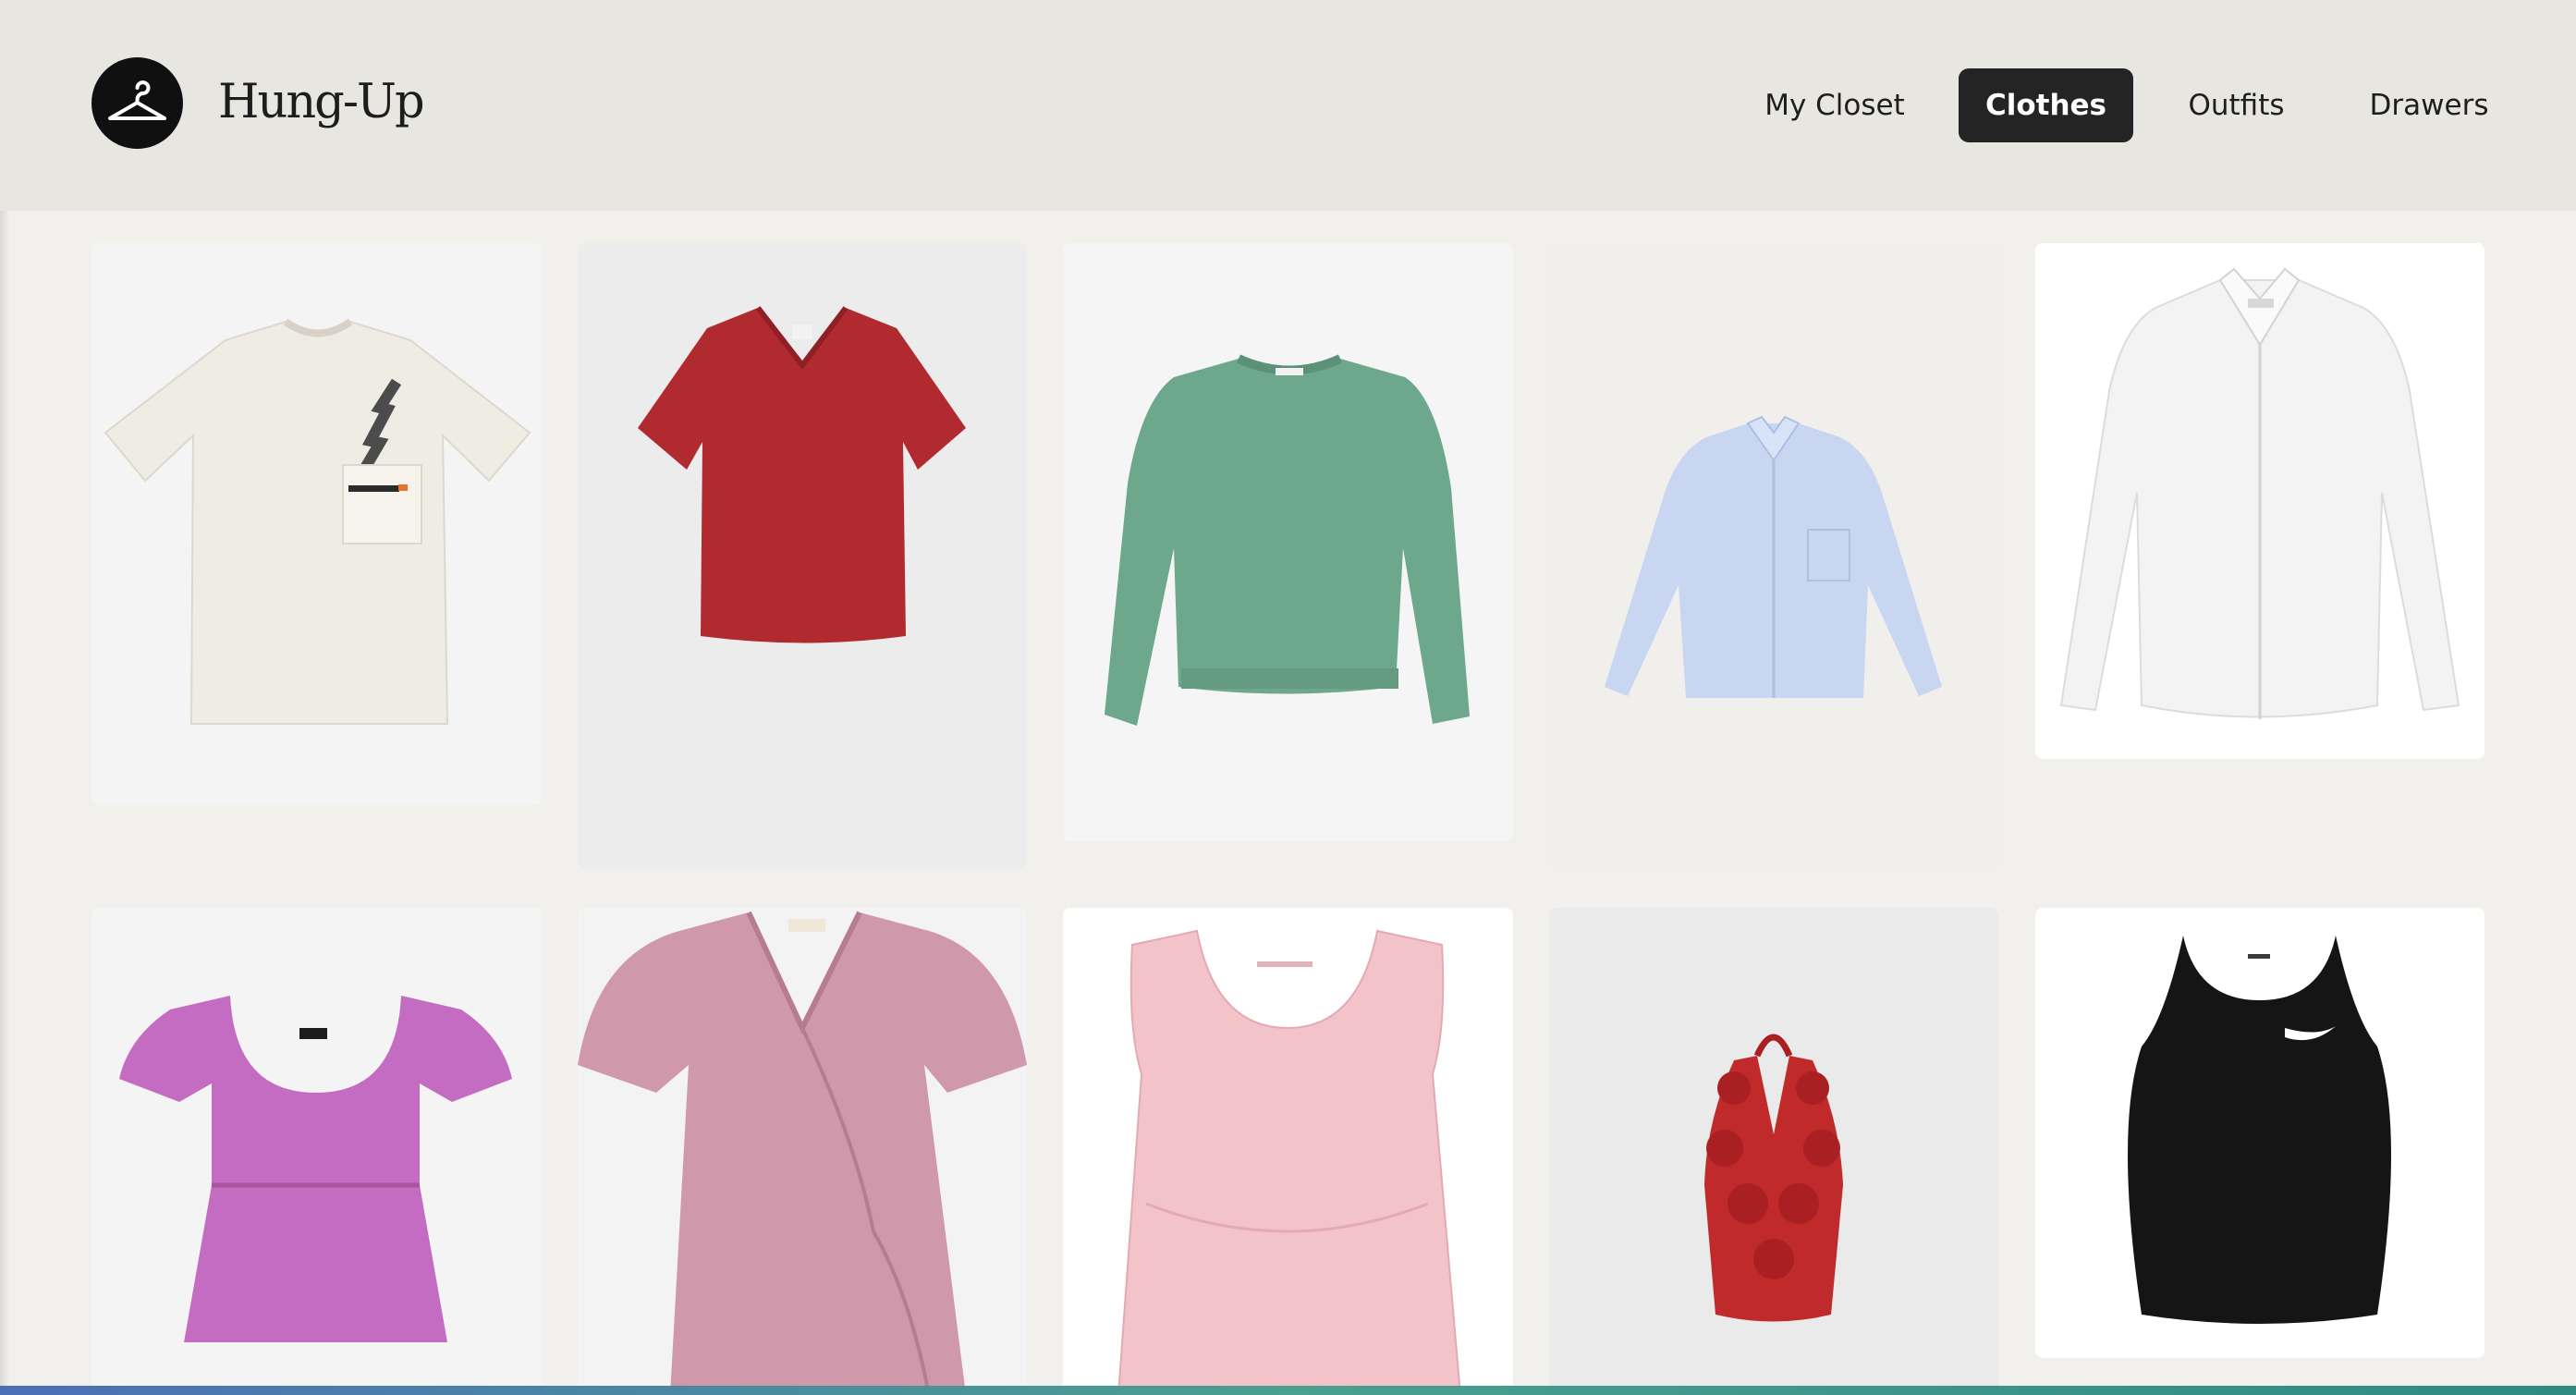 The image size is (2576, 1395). I want to click on clothing-item-pink-wrap-dress, so click(802, 1152).